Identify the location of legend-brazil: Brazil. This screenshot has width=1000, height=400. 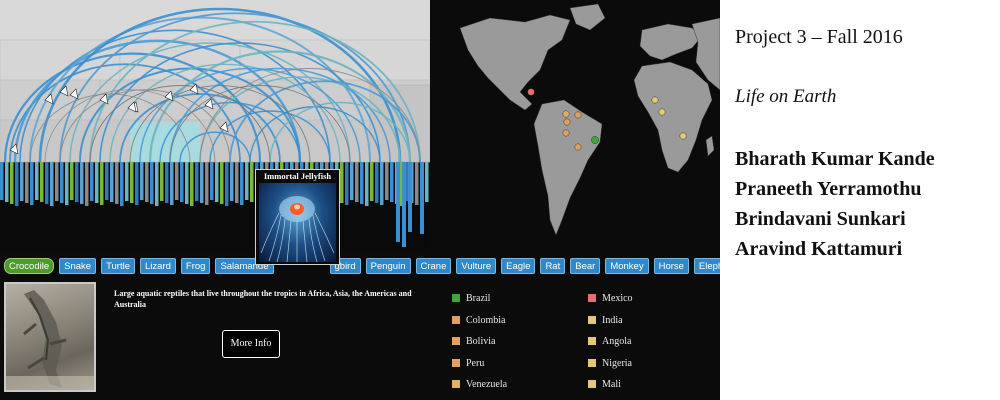
(471, 299).